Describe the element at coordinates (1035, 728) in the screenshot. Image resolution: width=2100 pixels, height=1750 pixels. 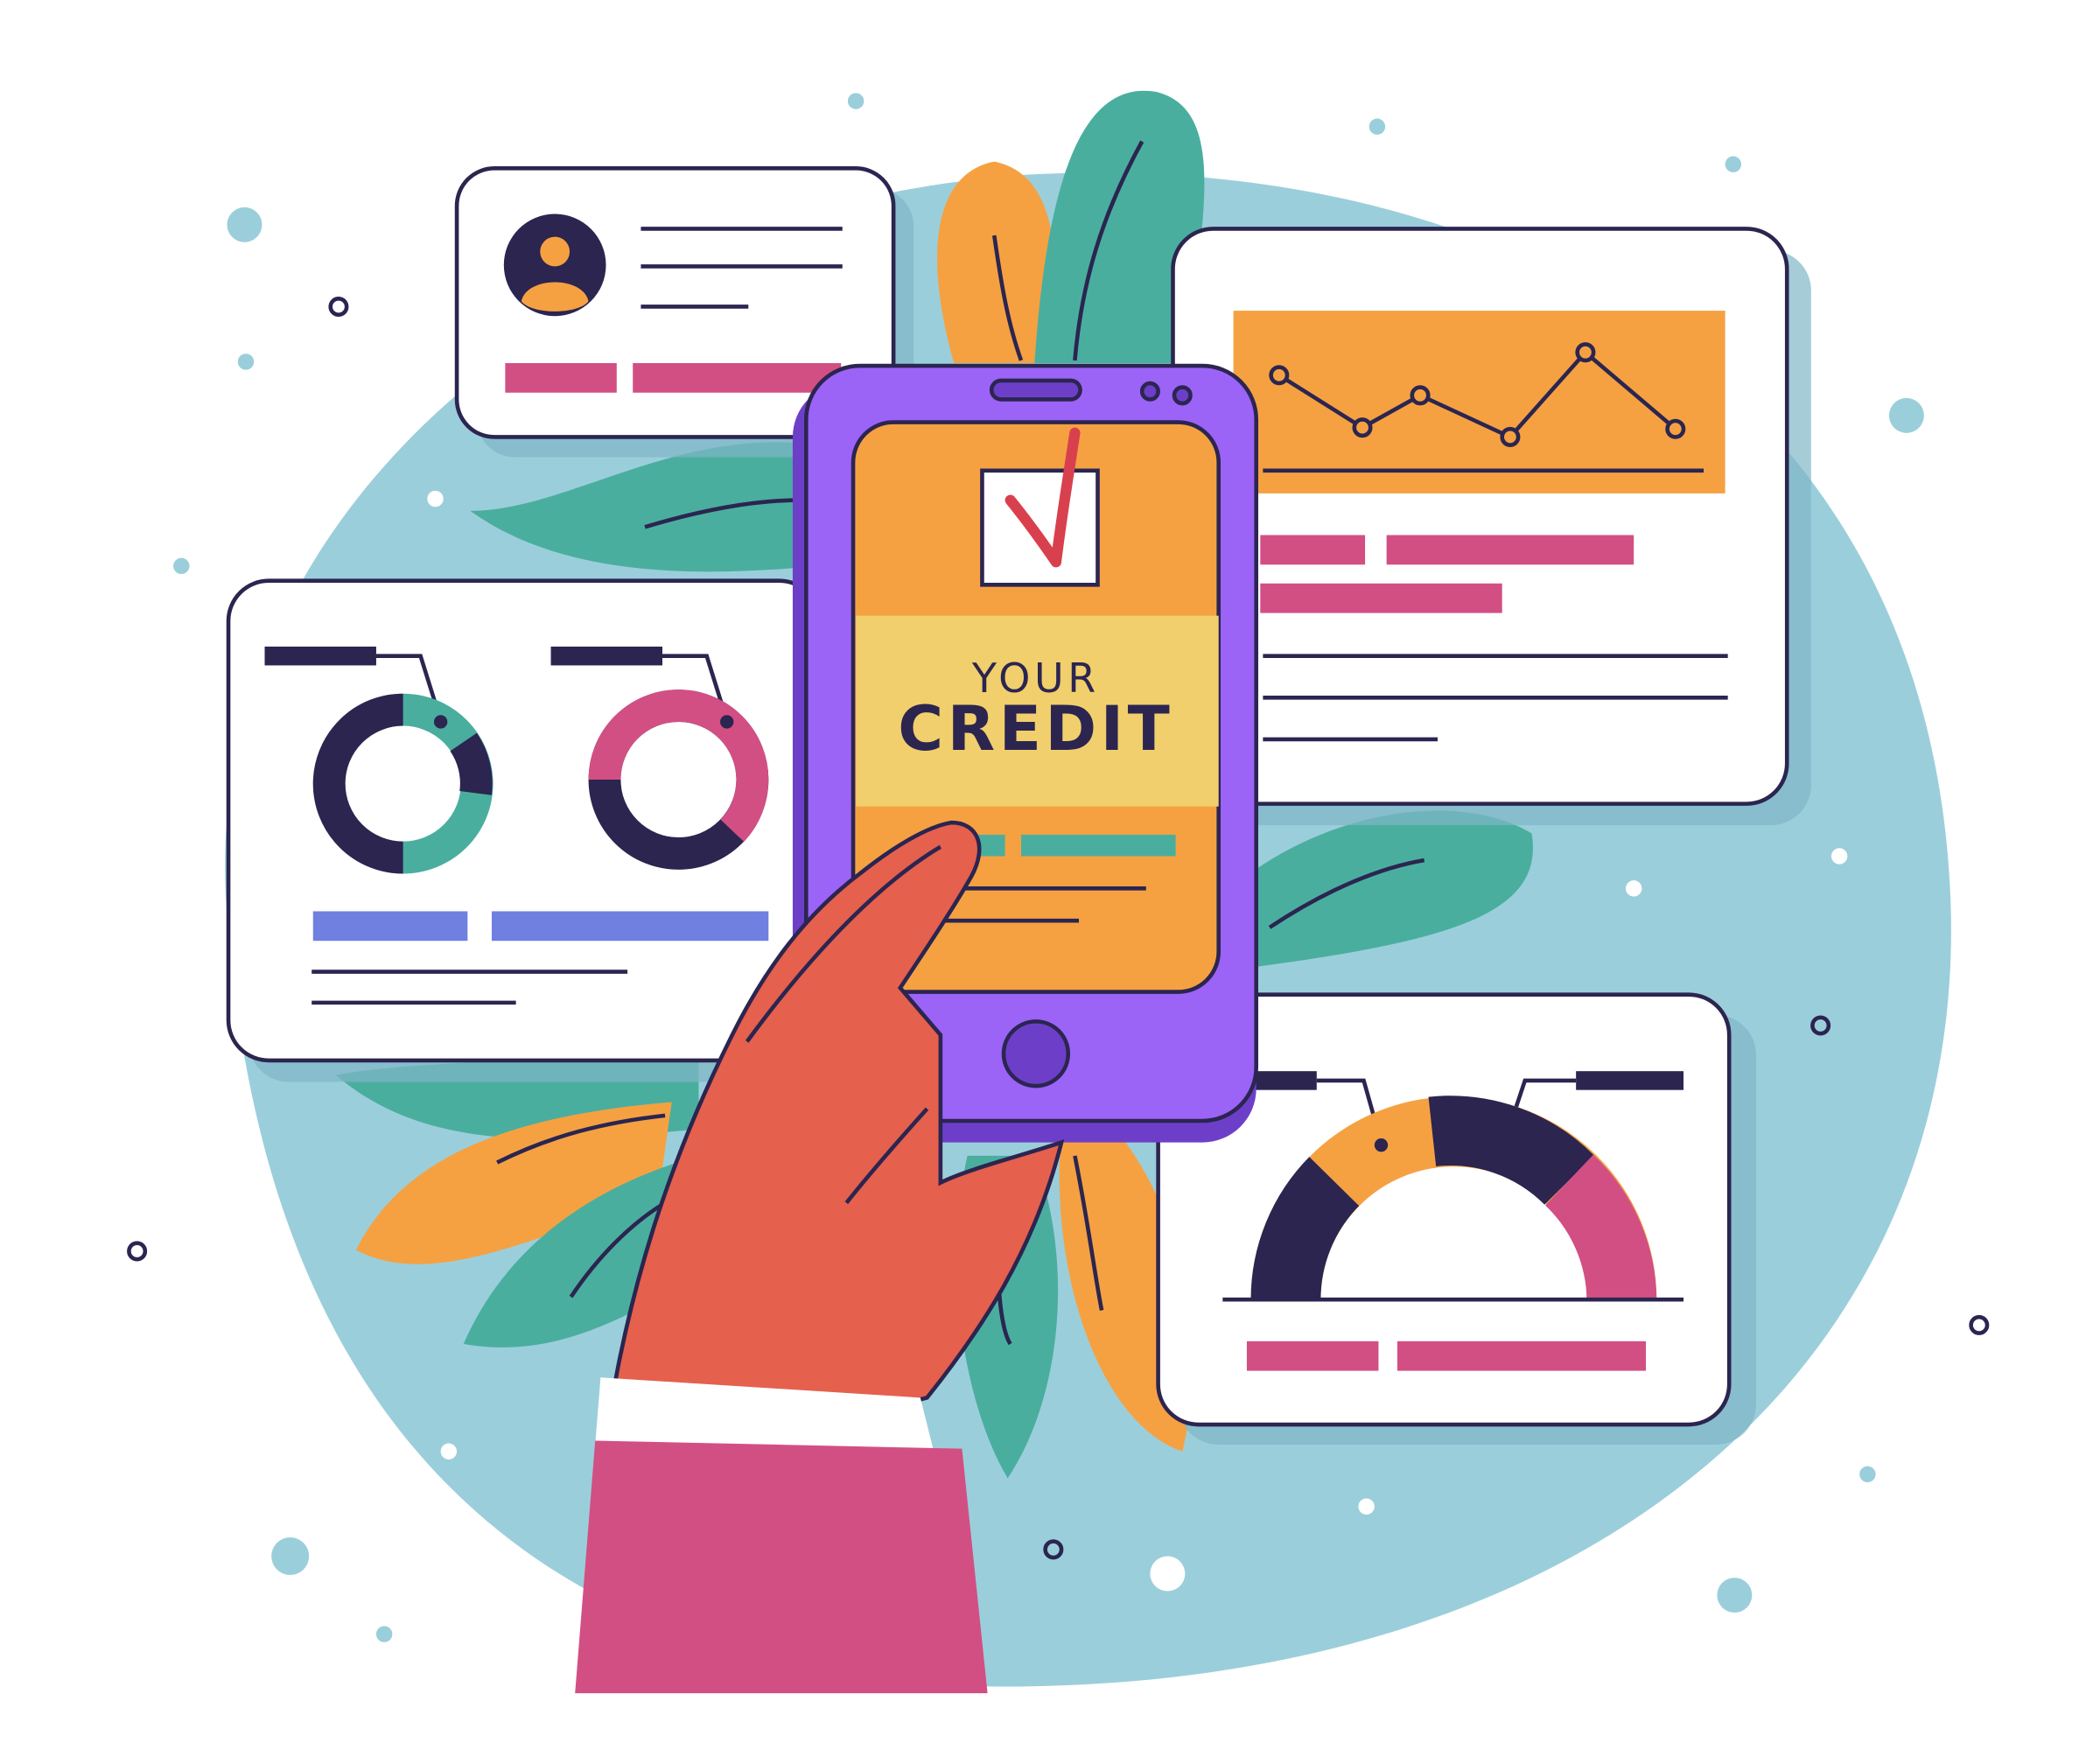
I see `credit-title-large: CREDIT` at that location.